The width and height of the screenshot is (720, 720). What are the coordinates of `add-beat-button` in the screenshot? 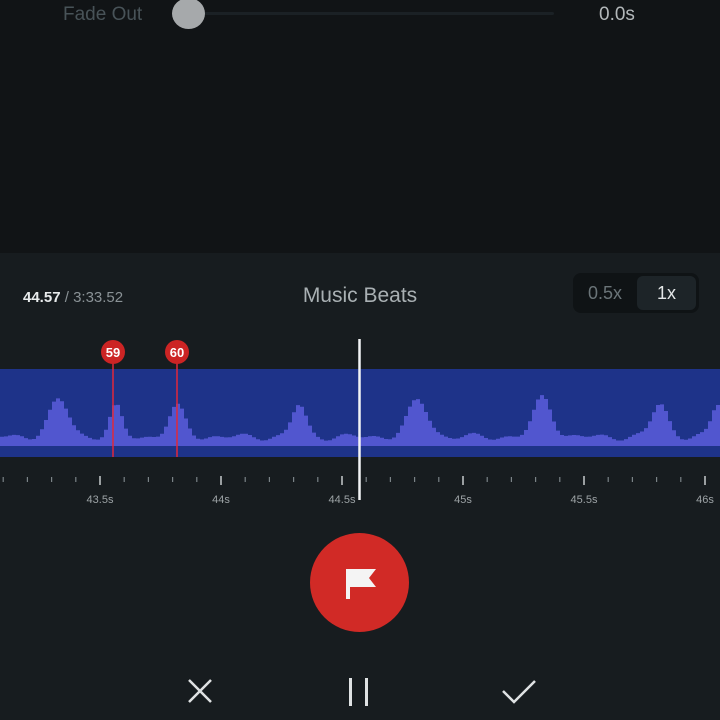 It's located at (359, 582).